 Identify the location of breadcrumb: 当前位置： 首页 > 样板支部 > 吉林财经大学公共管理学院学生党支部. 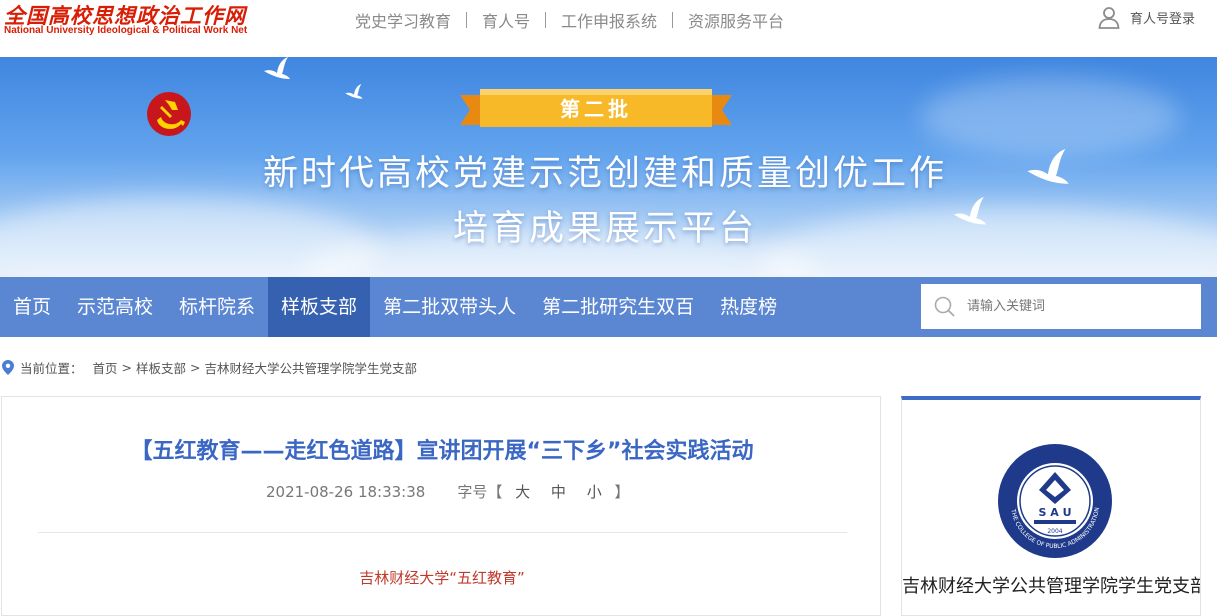
(209, 367).